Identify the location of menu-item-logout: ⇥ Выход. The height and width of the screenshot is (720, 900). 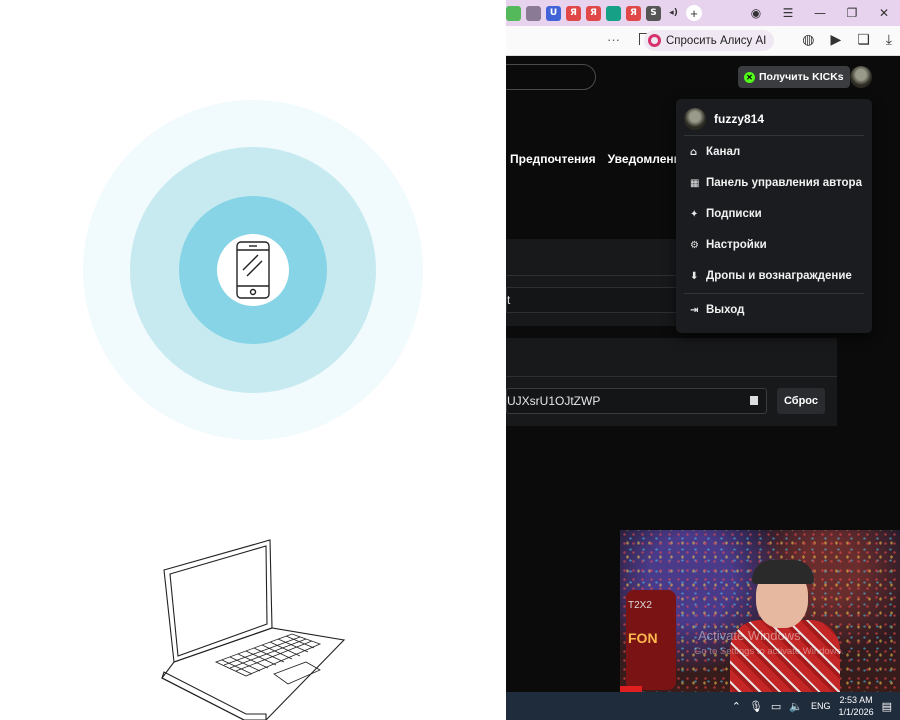
(717, 310).